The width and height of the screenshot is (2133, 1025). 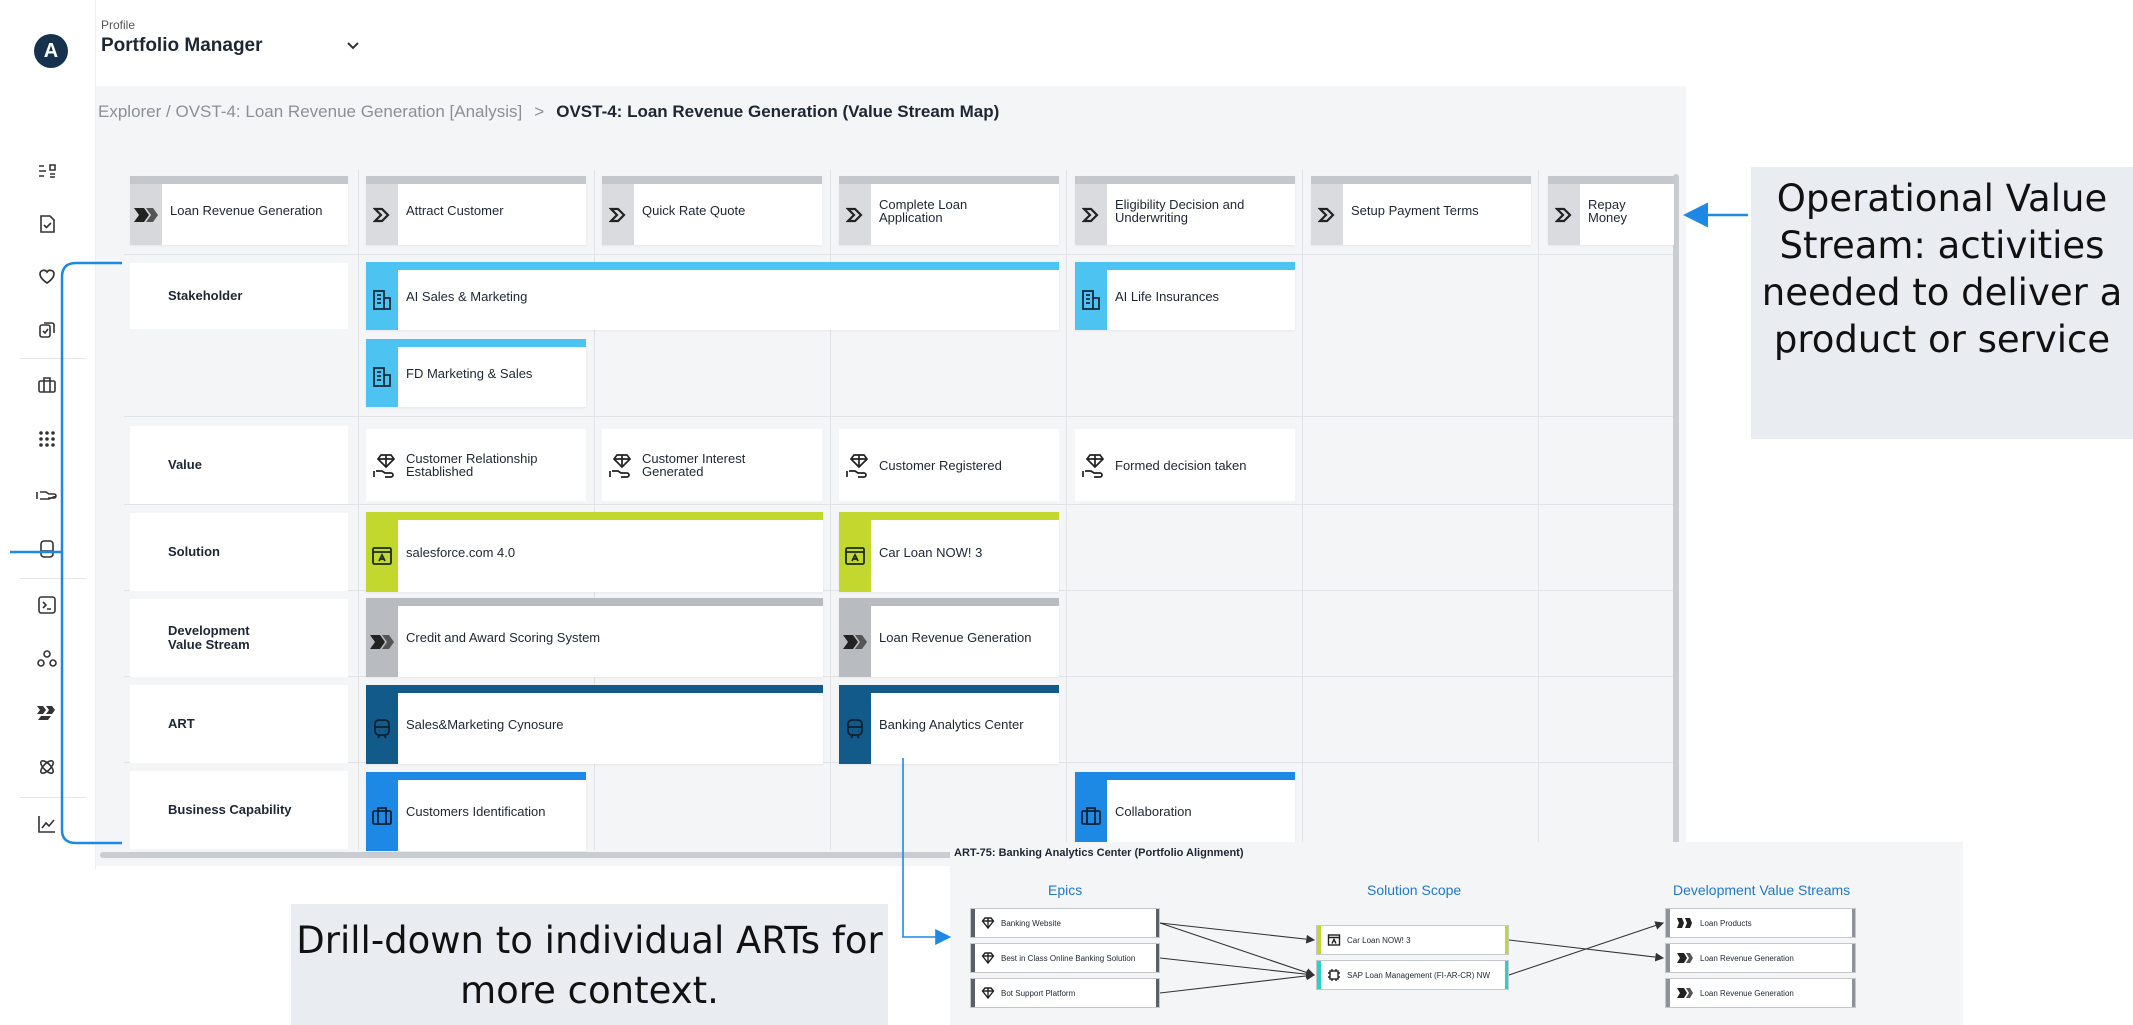 I want to click on solution-scope-heading: Solution Scope, so click(x=1414, y=890).